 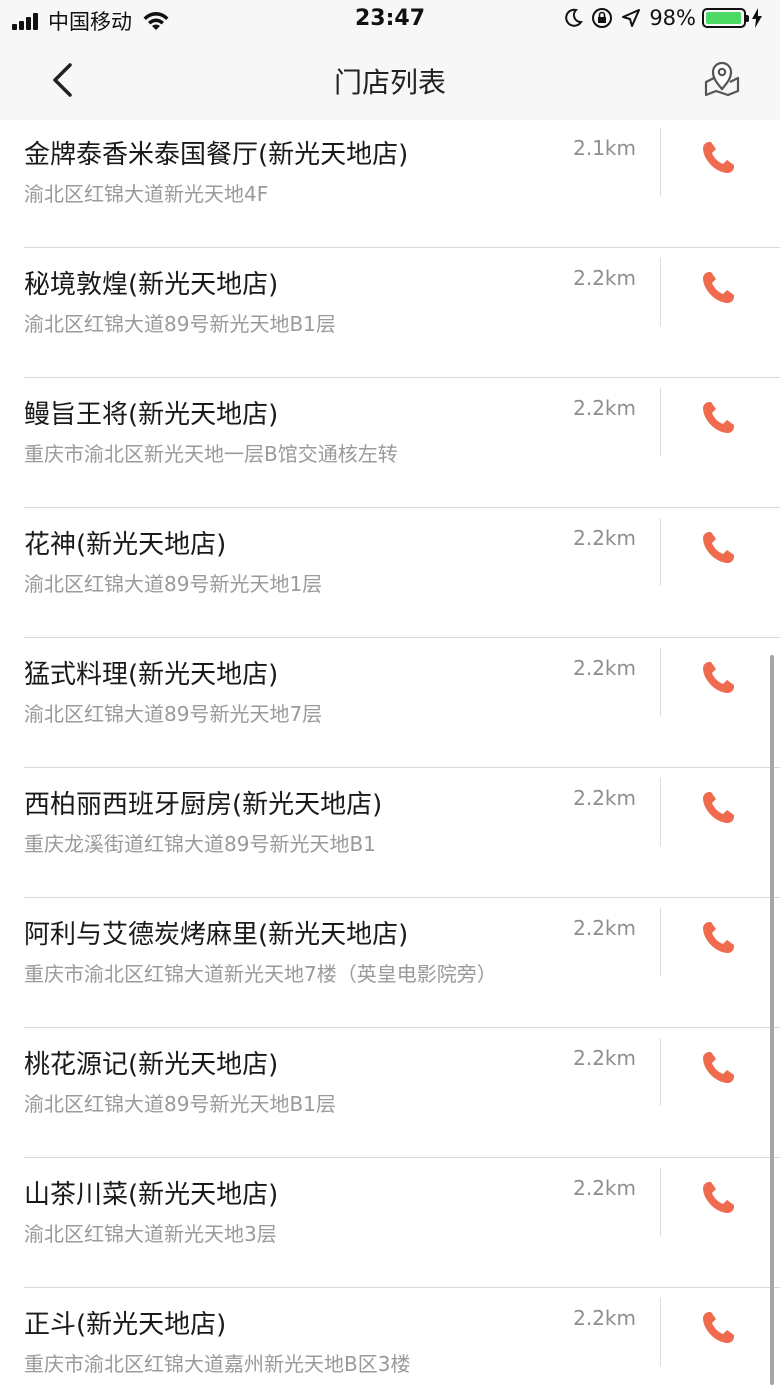 I want to click on moon-icon, so click(x=574, y=17).